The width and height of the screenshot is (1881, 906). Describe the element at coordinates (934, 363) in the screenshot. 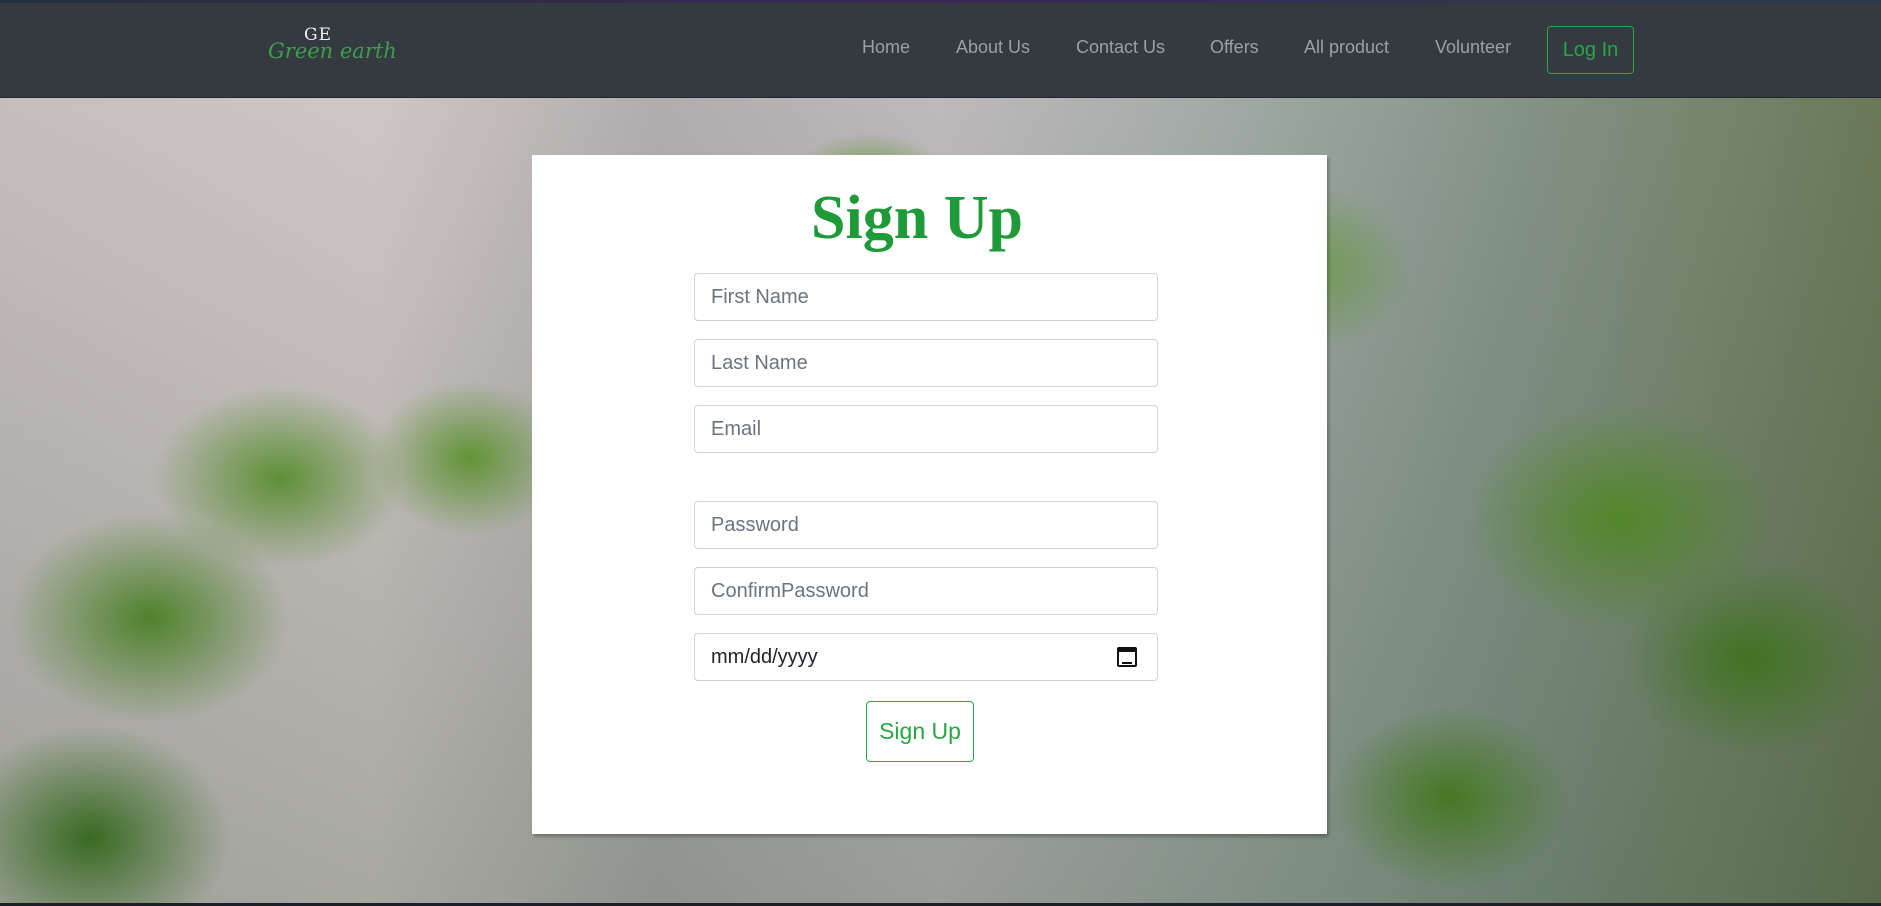

I see `last-name-input` at that location.